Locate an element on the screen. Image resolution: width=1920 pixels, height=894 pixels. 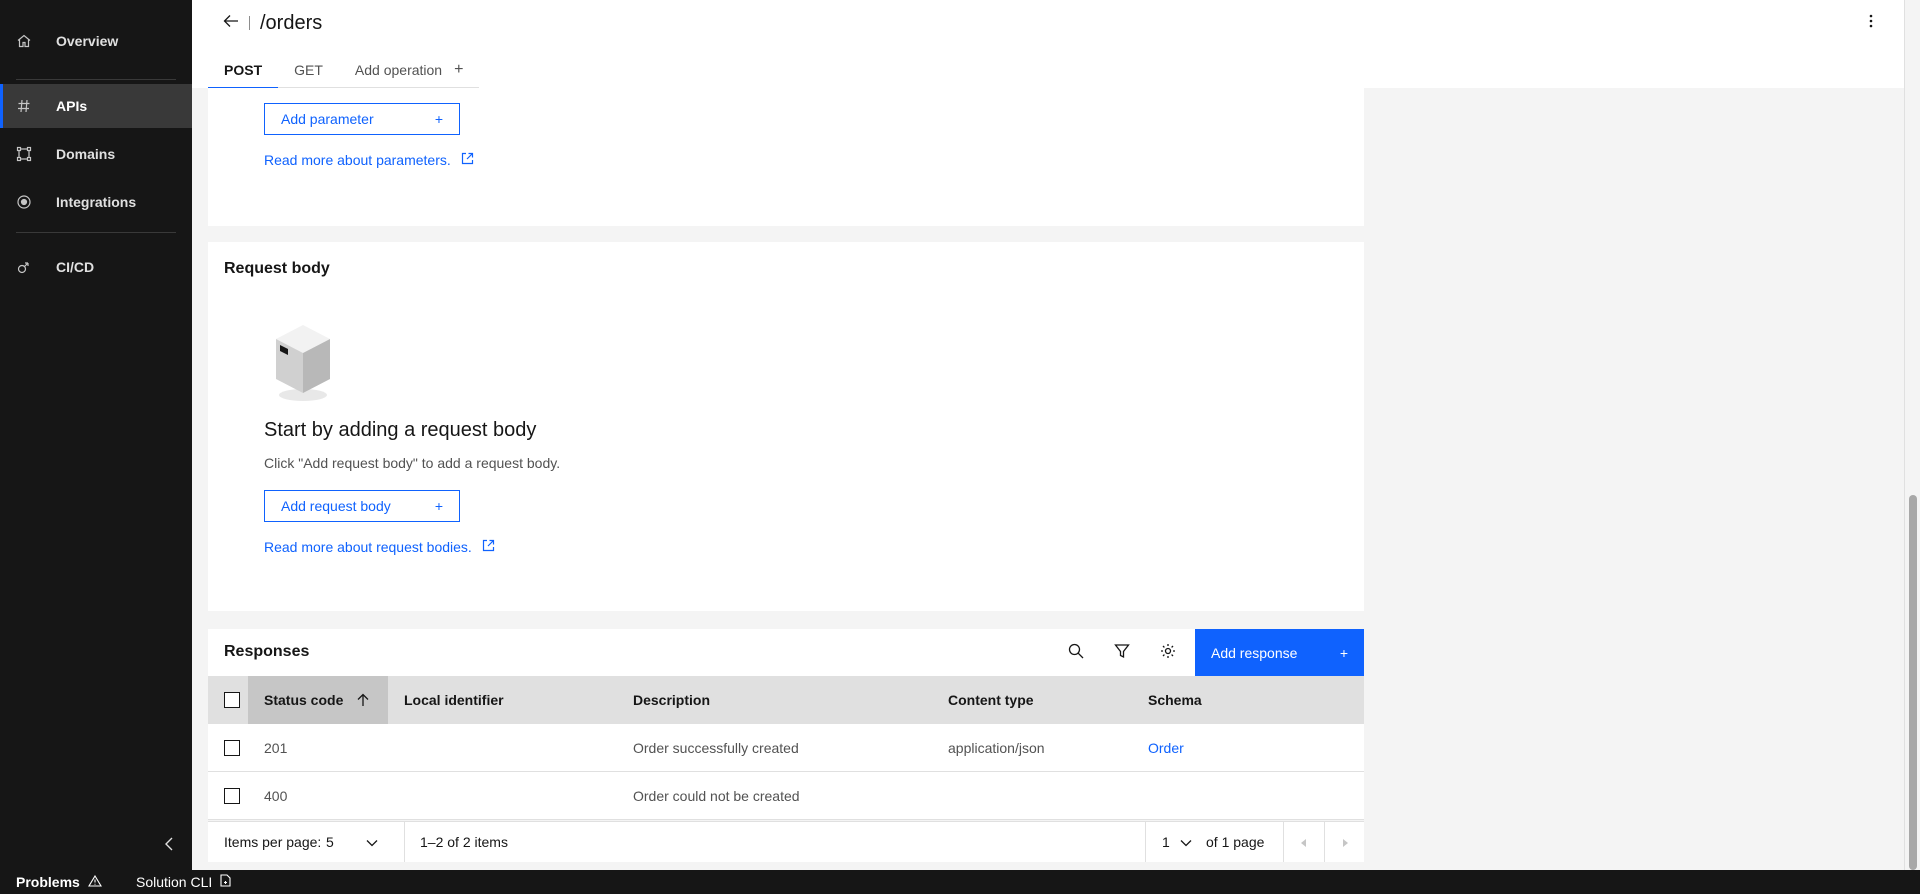
tab-label: POST is located at coordinates (243, 70).